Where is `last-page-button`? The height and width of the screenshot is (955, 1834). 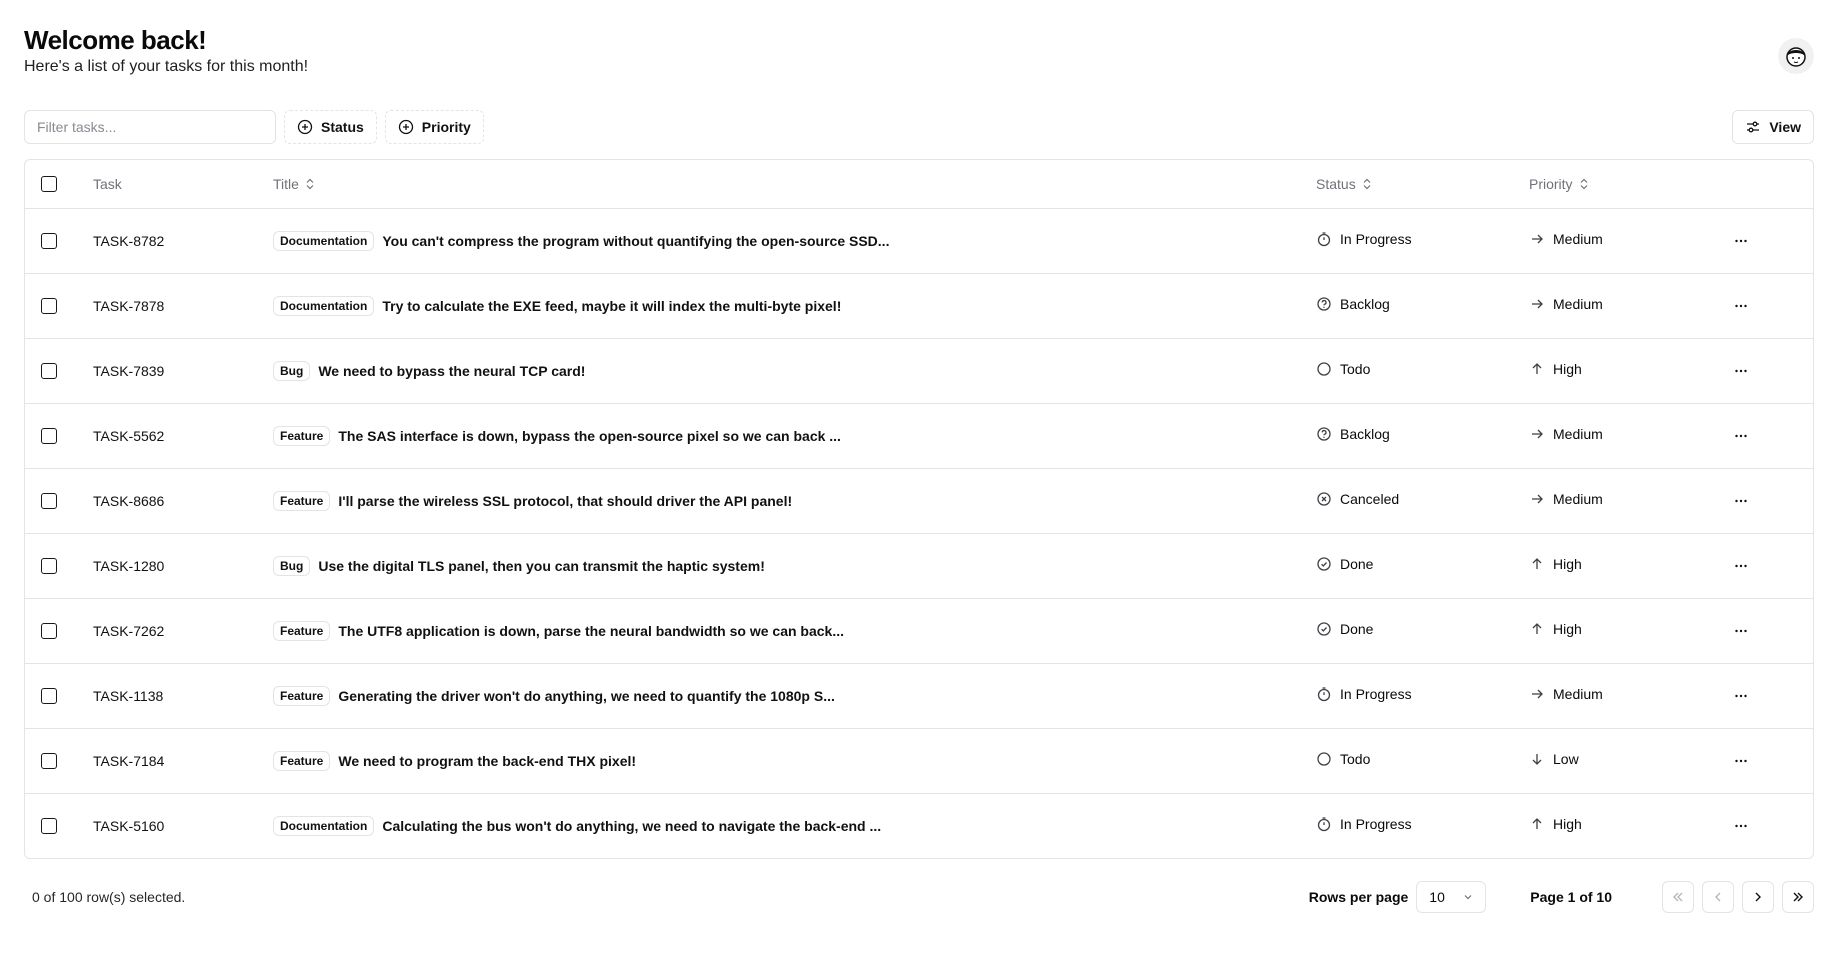
last-page-button is located at coordinates (1798, 897).